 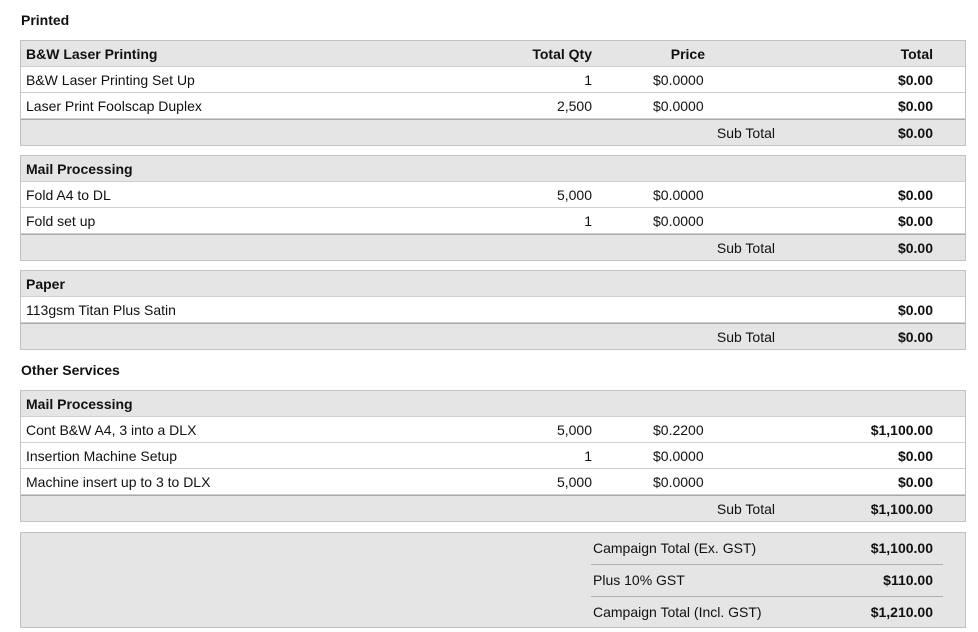 I want to click on section-heading-other-services: Other Services, so click(x=70, y=370).